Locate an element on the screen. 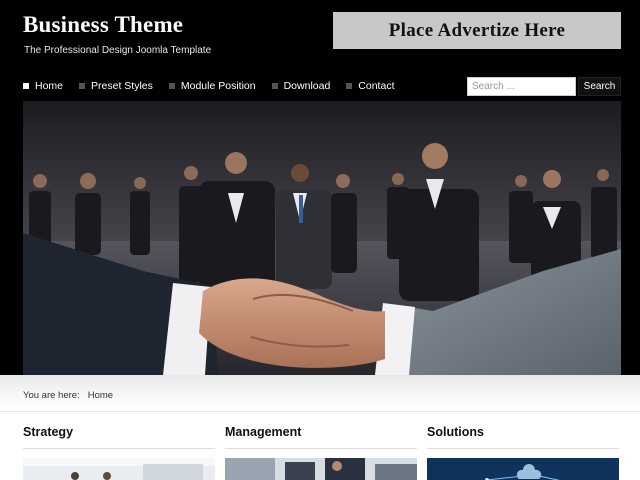  nav-item-home: Home is located at coordinates (43, 86).